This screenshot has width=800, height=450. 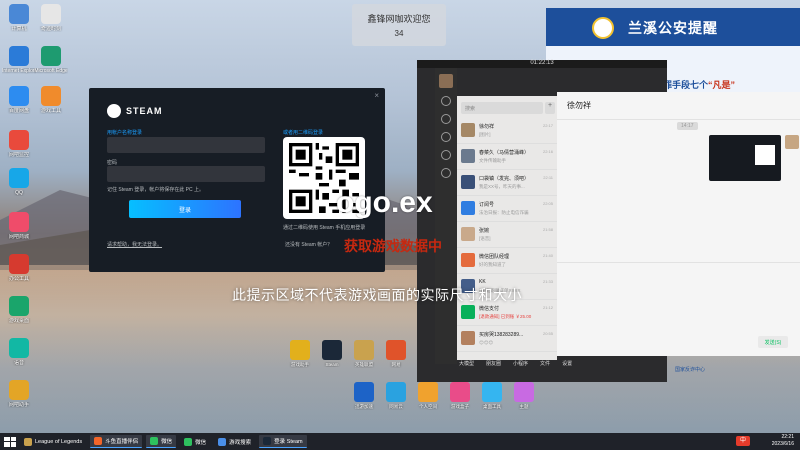 I want to click on system-tray: 中 22:21 2023/6/16, so click(x=765, y=441).